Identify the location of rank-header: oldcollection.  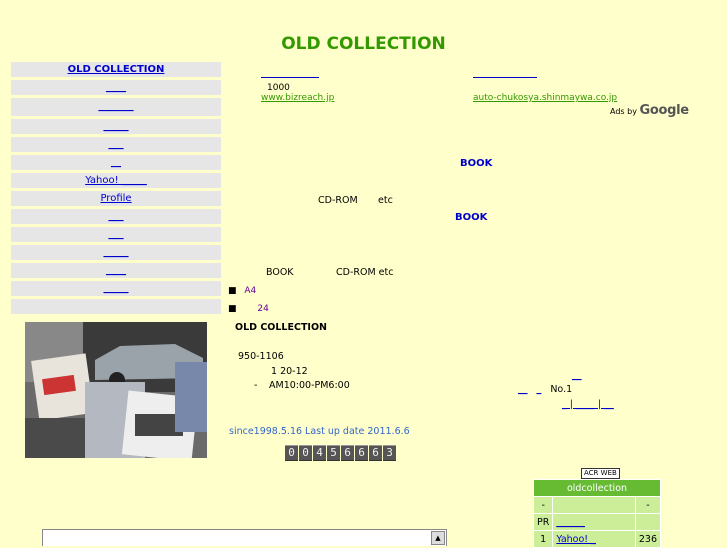
(597, 488).